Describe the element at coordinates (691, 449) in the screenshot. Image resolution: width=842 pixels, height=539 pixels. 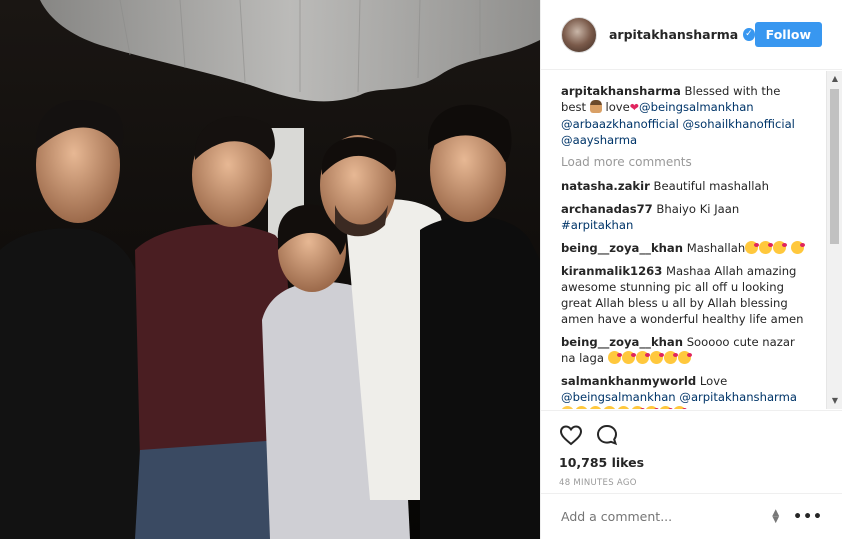
I see `post-actions: 10,785 likes 48 MINUTES AGO` at that location.